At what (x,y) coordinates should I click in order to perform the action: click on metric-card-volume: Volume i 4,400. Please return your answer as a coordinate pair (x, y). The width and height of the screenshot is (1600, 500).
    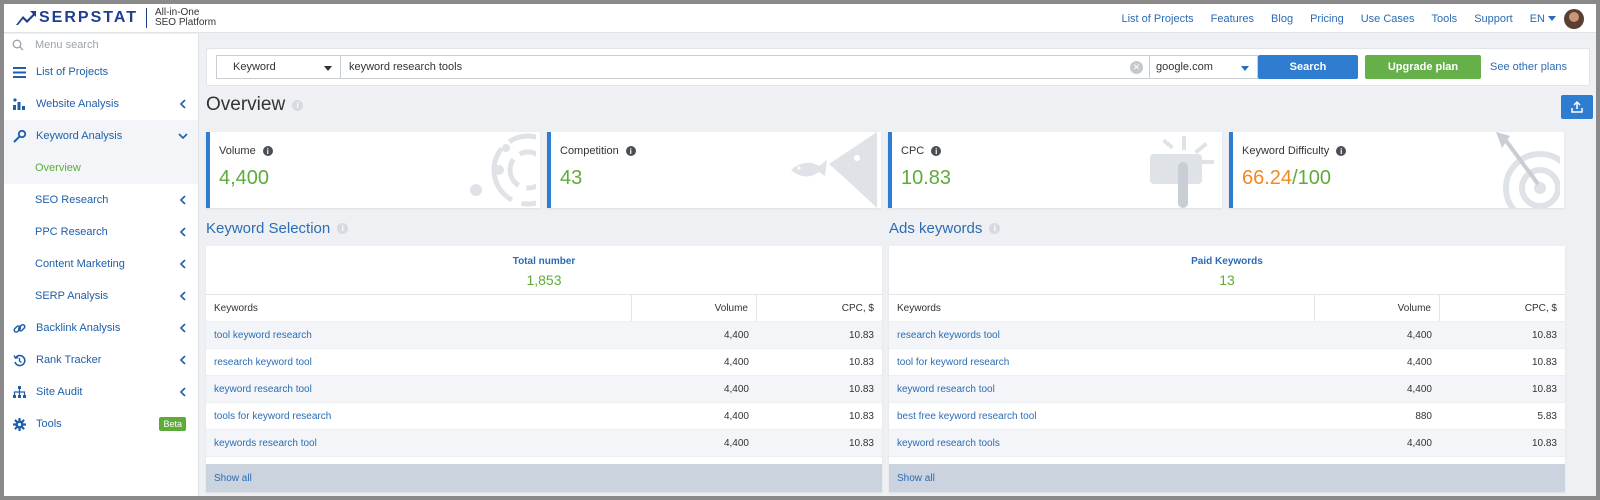
    Looking at the image, I should click on (373, 170).